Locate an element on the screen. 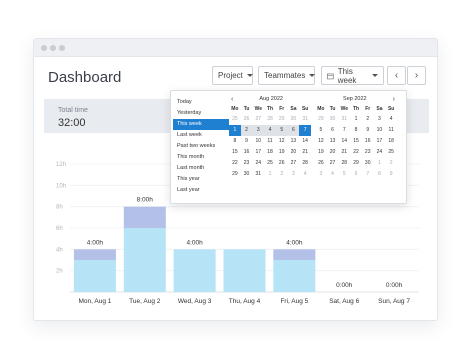 The height and width of the screenshot is (360, 470). range-option: Last month is located at coordinates (201, 168).